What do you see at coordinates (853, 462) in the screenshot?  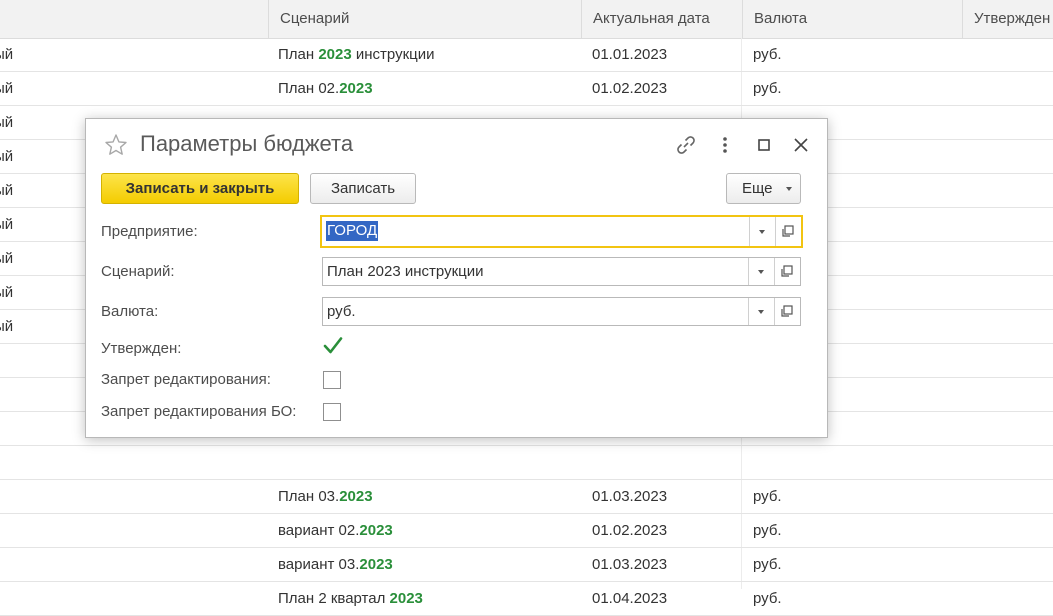 I see `row-currency-cell` at bounding box center [853, 462].